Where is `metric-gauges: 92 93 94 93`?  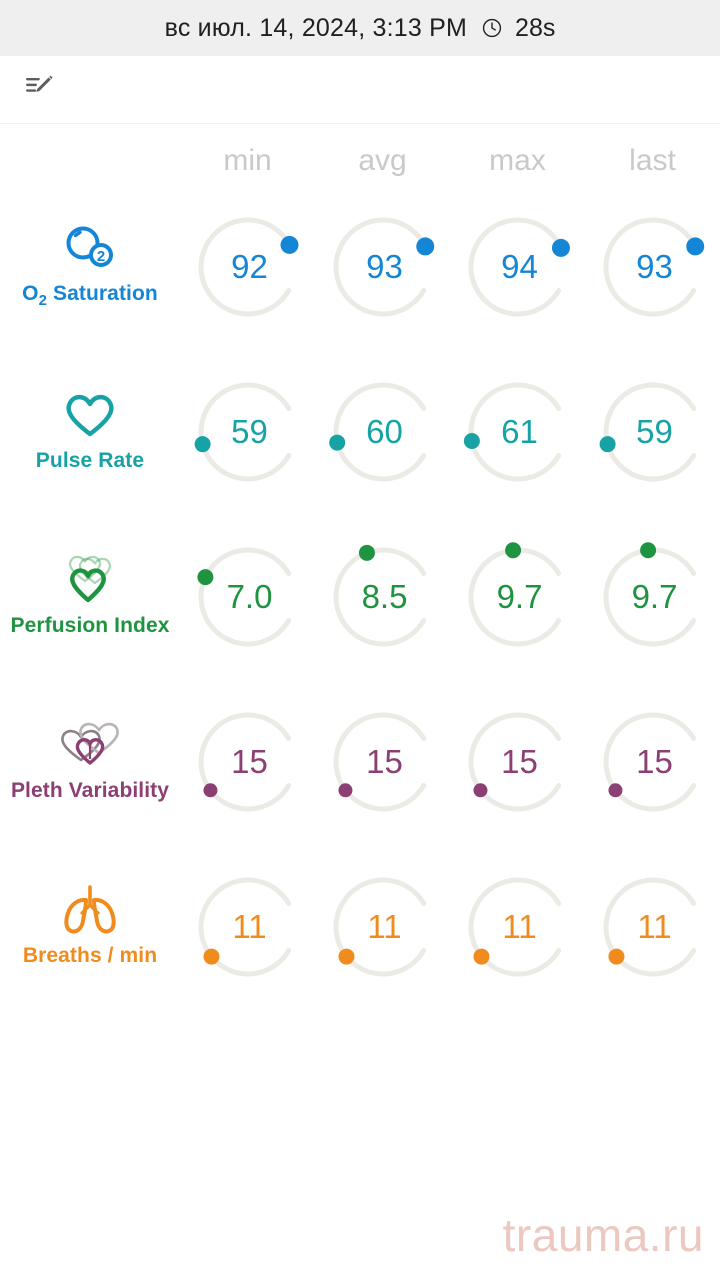
metric-gauges: 92 93 94 93 is located at coordinates (450, 266).